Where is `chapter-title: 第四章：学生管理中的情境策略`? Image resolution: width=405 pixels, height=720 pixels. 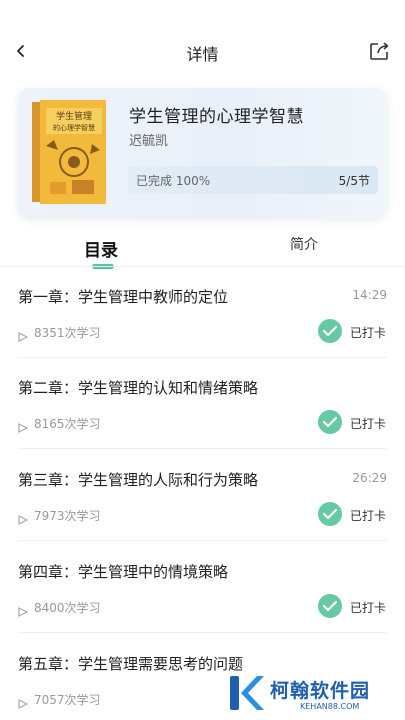 chapter-title: 第四章：学生管理中的情境策略 is located at coordinates (123, 572).